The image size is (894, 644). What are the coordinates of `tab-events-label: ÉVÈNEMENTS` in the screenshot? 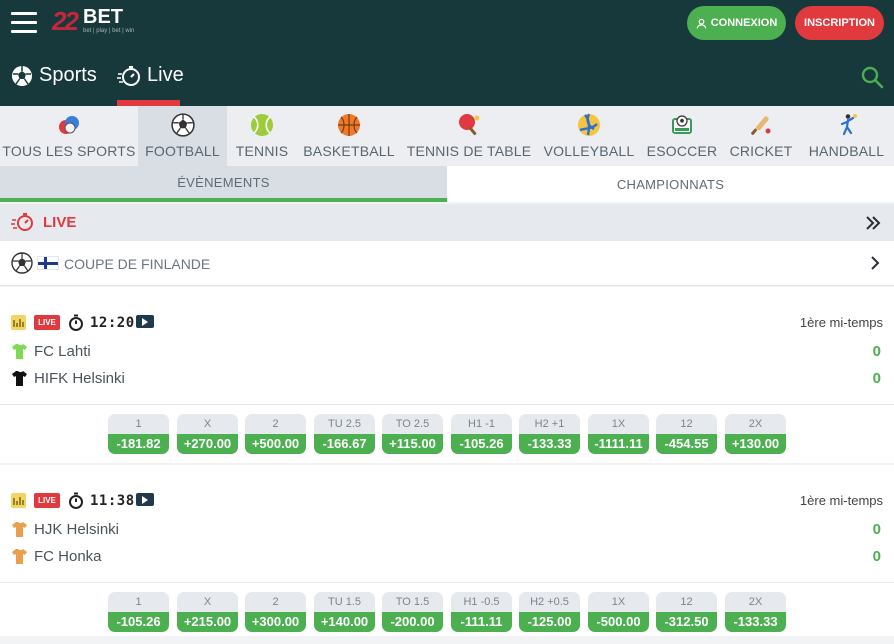 It's located at (223, 182).